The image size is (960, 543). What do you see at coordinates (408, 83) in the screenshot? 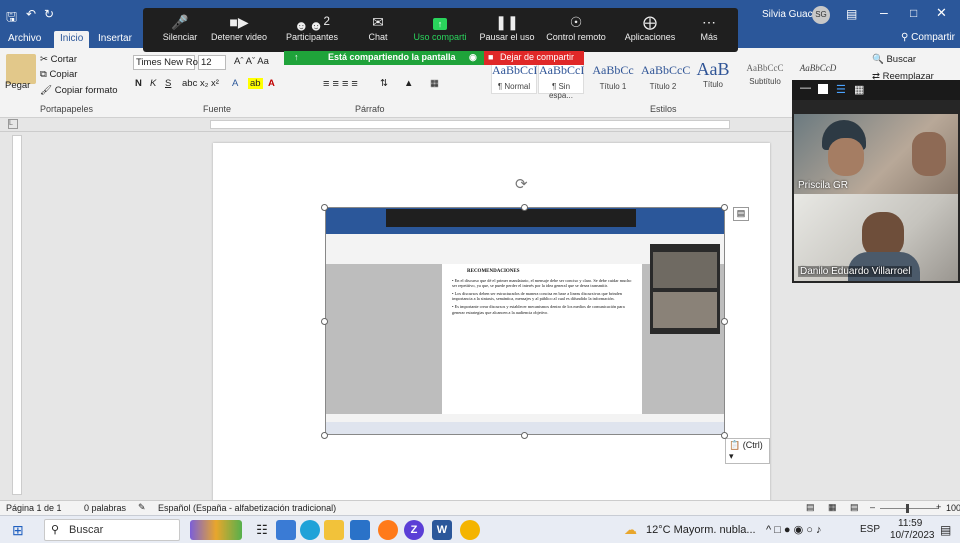
I see `shading-icon: ▲` at bounding box center [408, 83].